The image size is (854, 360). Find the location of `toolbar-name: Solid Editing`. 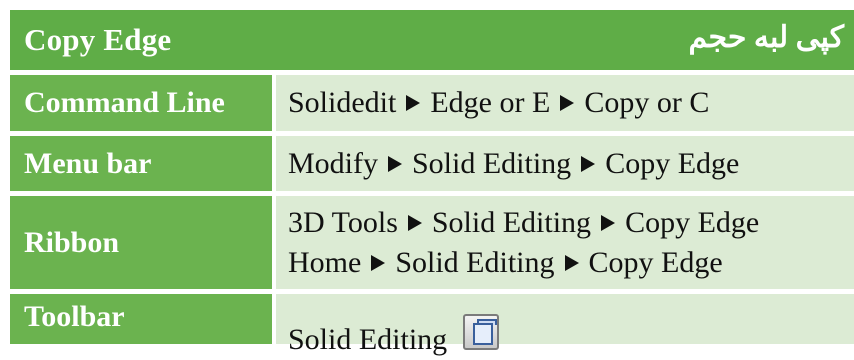

toolbar-name: Solid Editing is located at coordinates (368, 339).